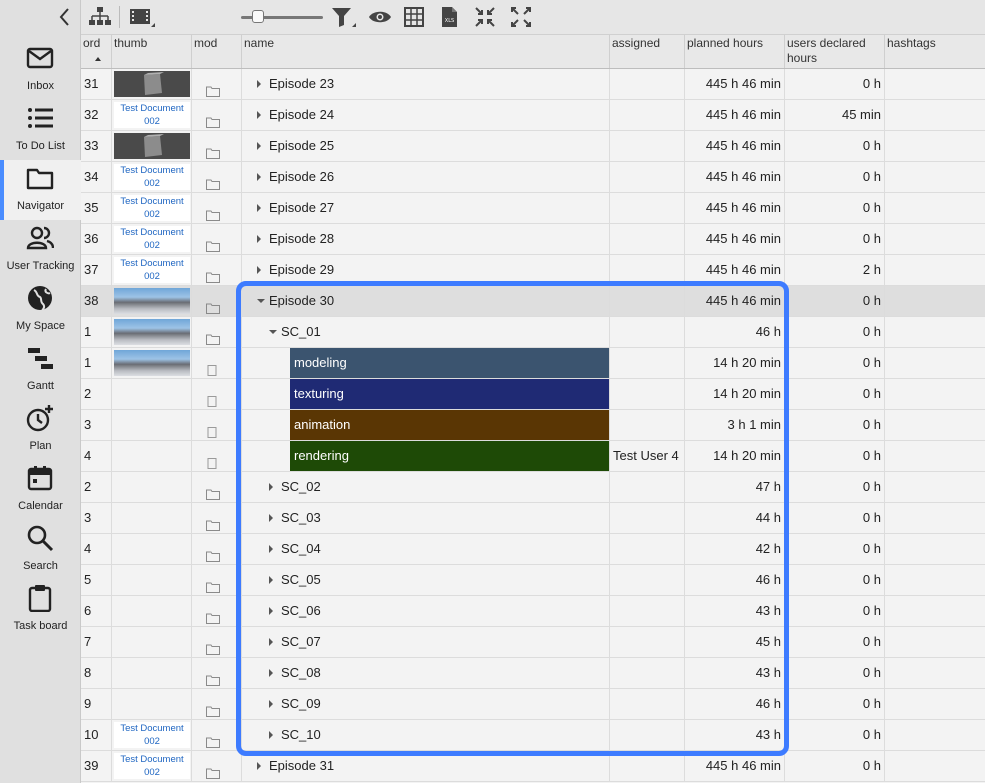  What do you see at coordinates (533, 84) in the screenshot?
I see `table-row: 31 Episode 23 445 h 46 min 0 h` at bounding box center [533, 84].